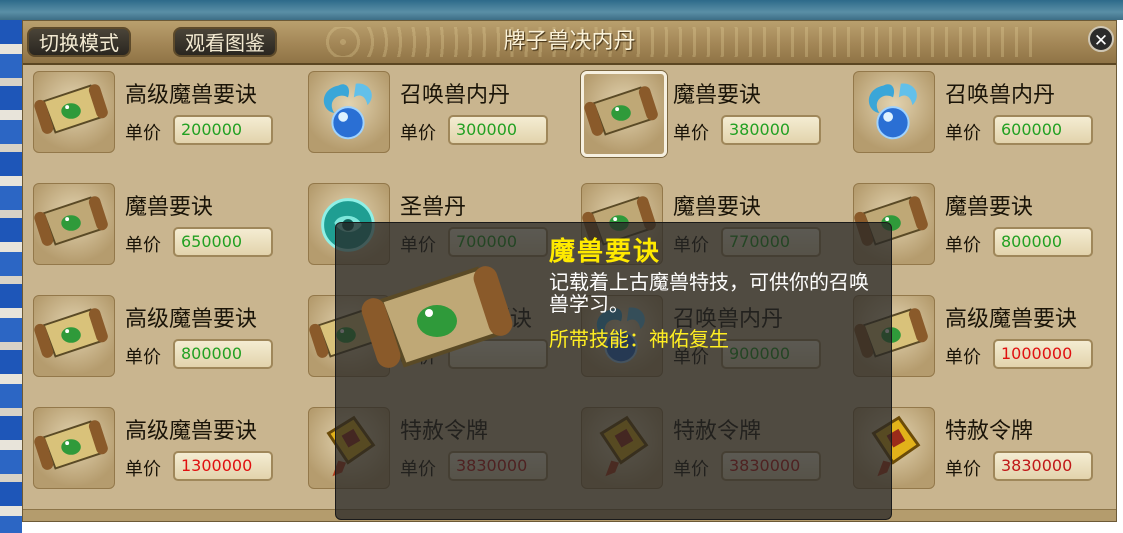 The width and height of the screenshot is (1123, 533). I want to click on background-game-strip, so click(561, 10).